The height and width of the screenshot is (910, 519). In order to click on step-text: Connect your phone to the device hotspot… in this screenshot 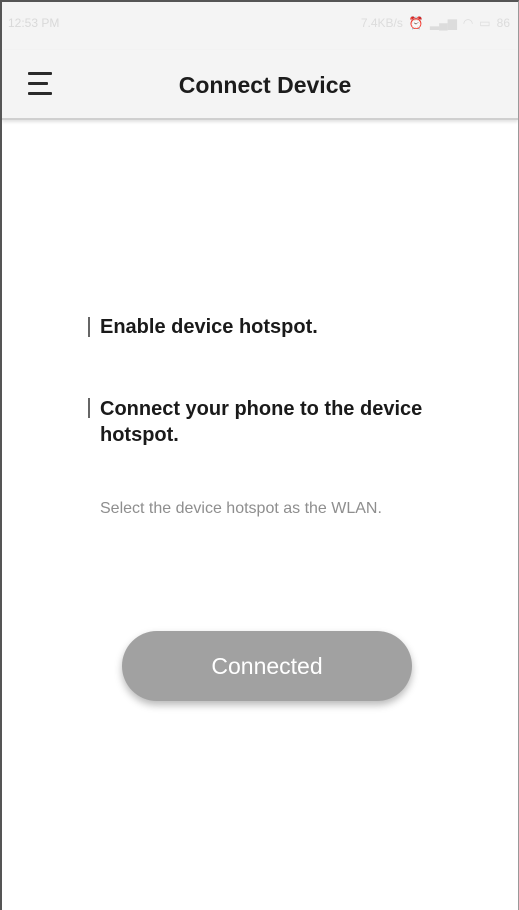, I will do `click(261, 422)`.